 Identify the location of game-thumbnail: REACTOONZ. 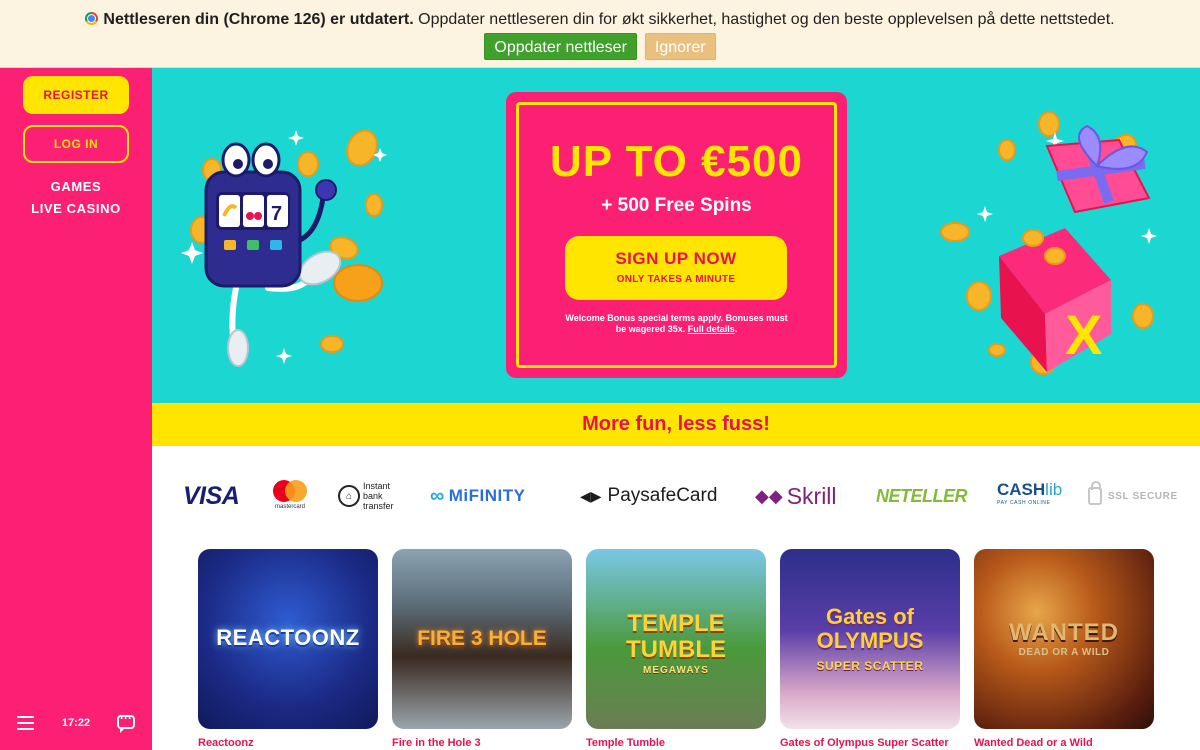
(288, 639).